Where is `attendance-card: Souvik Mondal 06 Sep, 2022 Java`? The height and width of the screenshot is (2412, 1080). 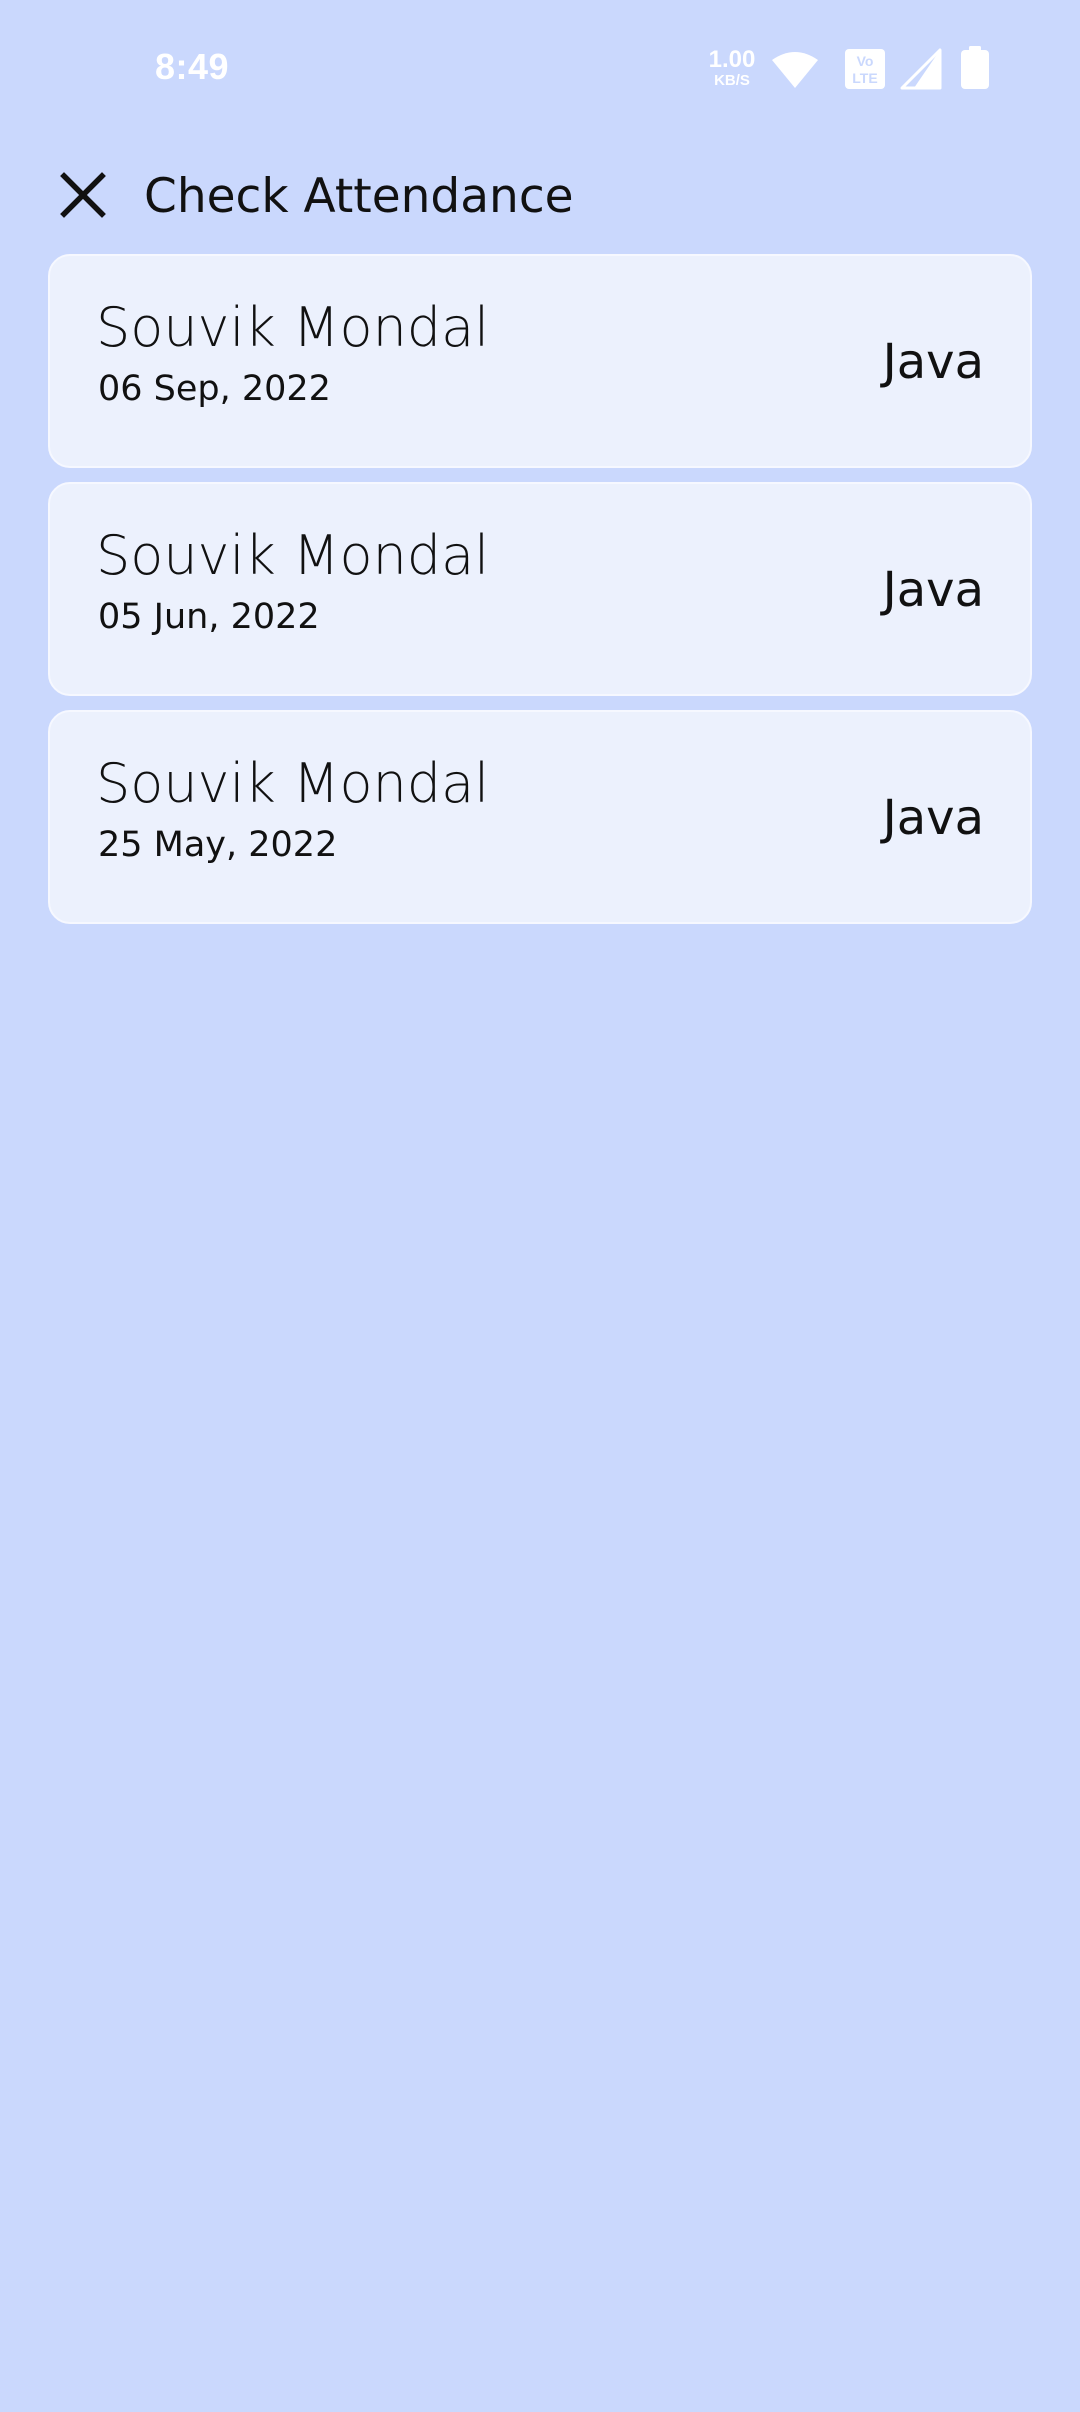 attendance-card: Souvik Mondal 06 Sep, 2022 Java is located at coordinates (540, 361).